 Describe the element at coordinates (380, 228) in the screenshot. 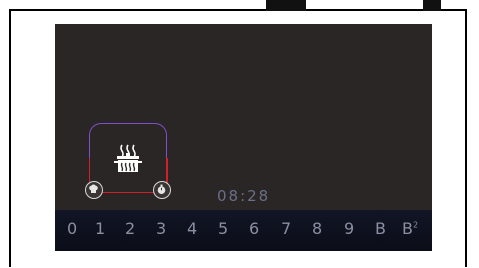

I see `power-level-boost: B` at that location.